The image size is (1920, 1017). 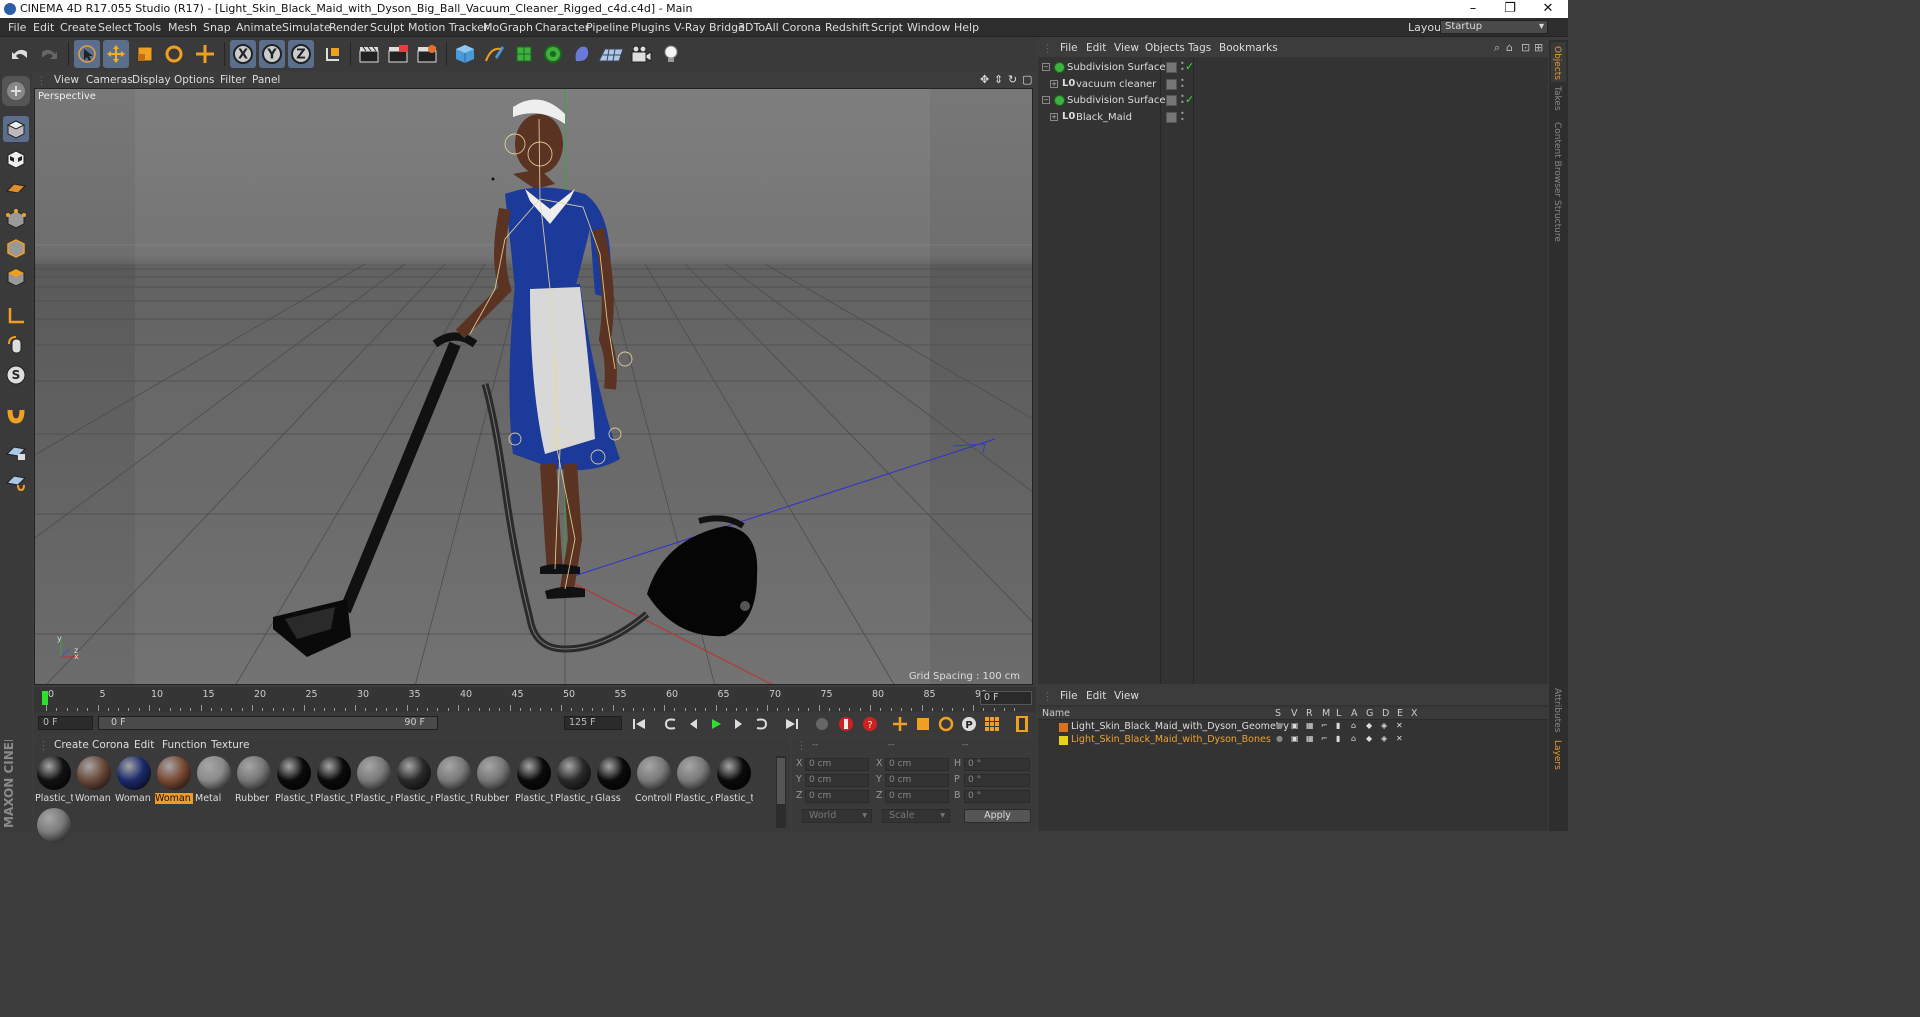 What do you see at coordinates (887, 27) in the screenshot?
I see `menu-script: Script` at bounding box center [887, 27].